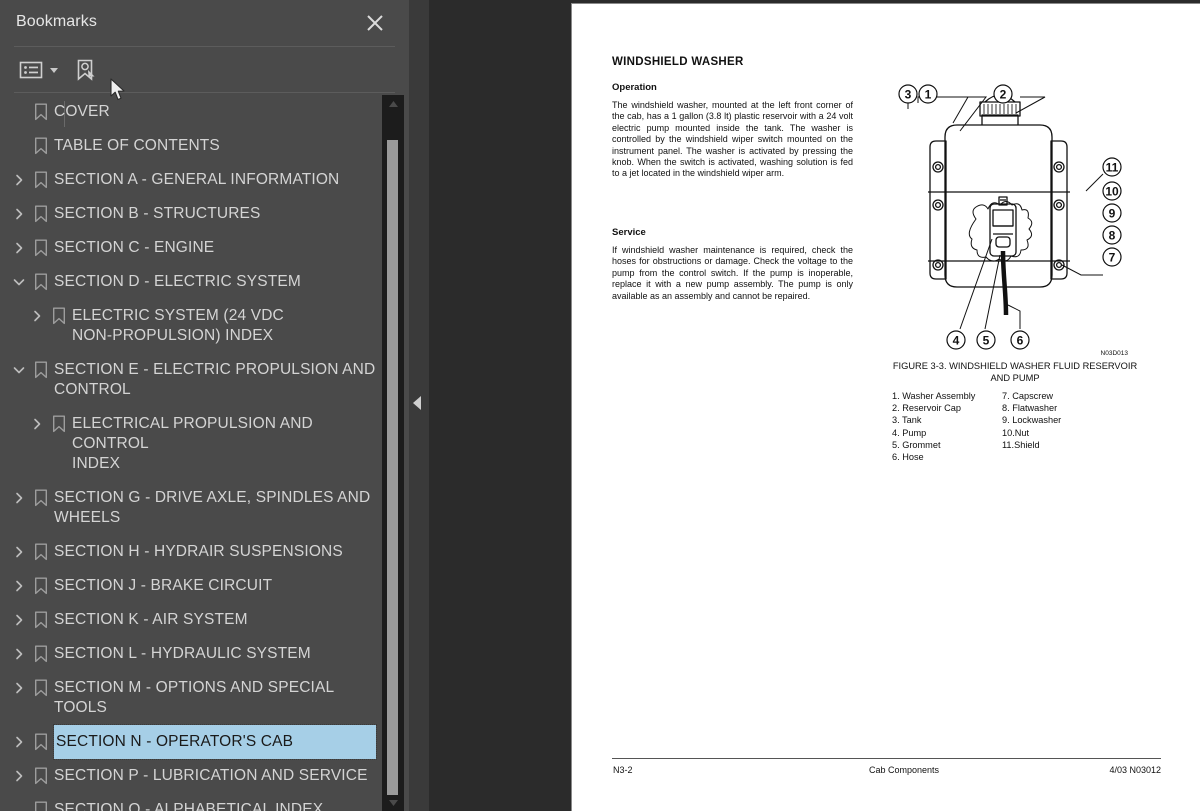 The height and width of the screenshot is (811, 1200). I want to click on legend-entry: 6. Hose, so click(908, 457).